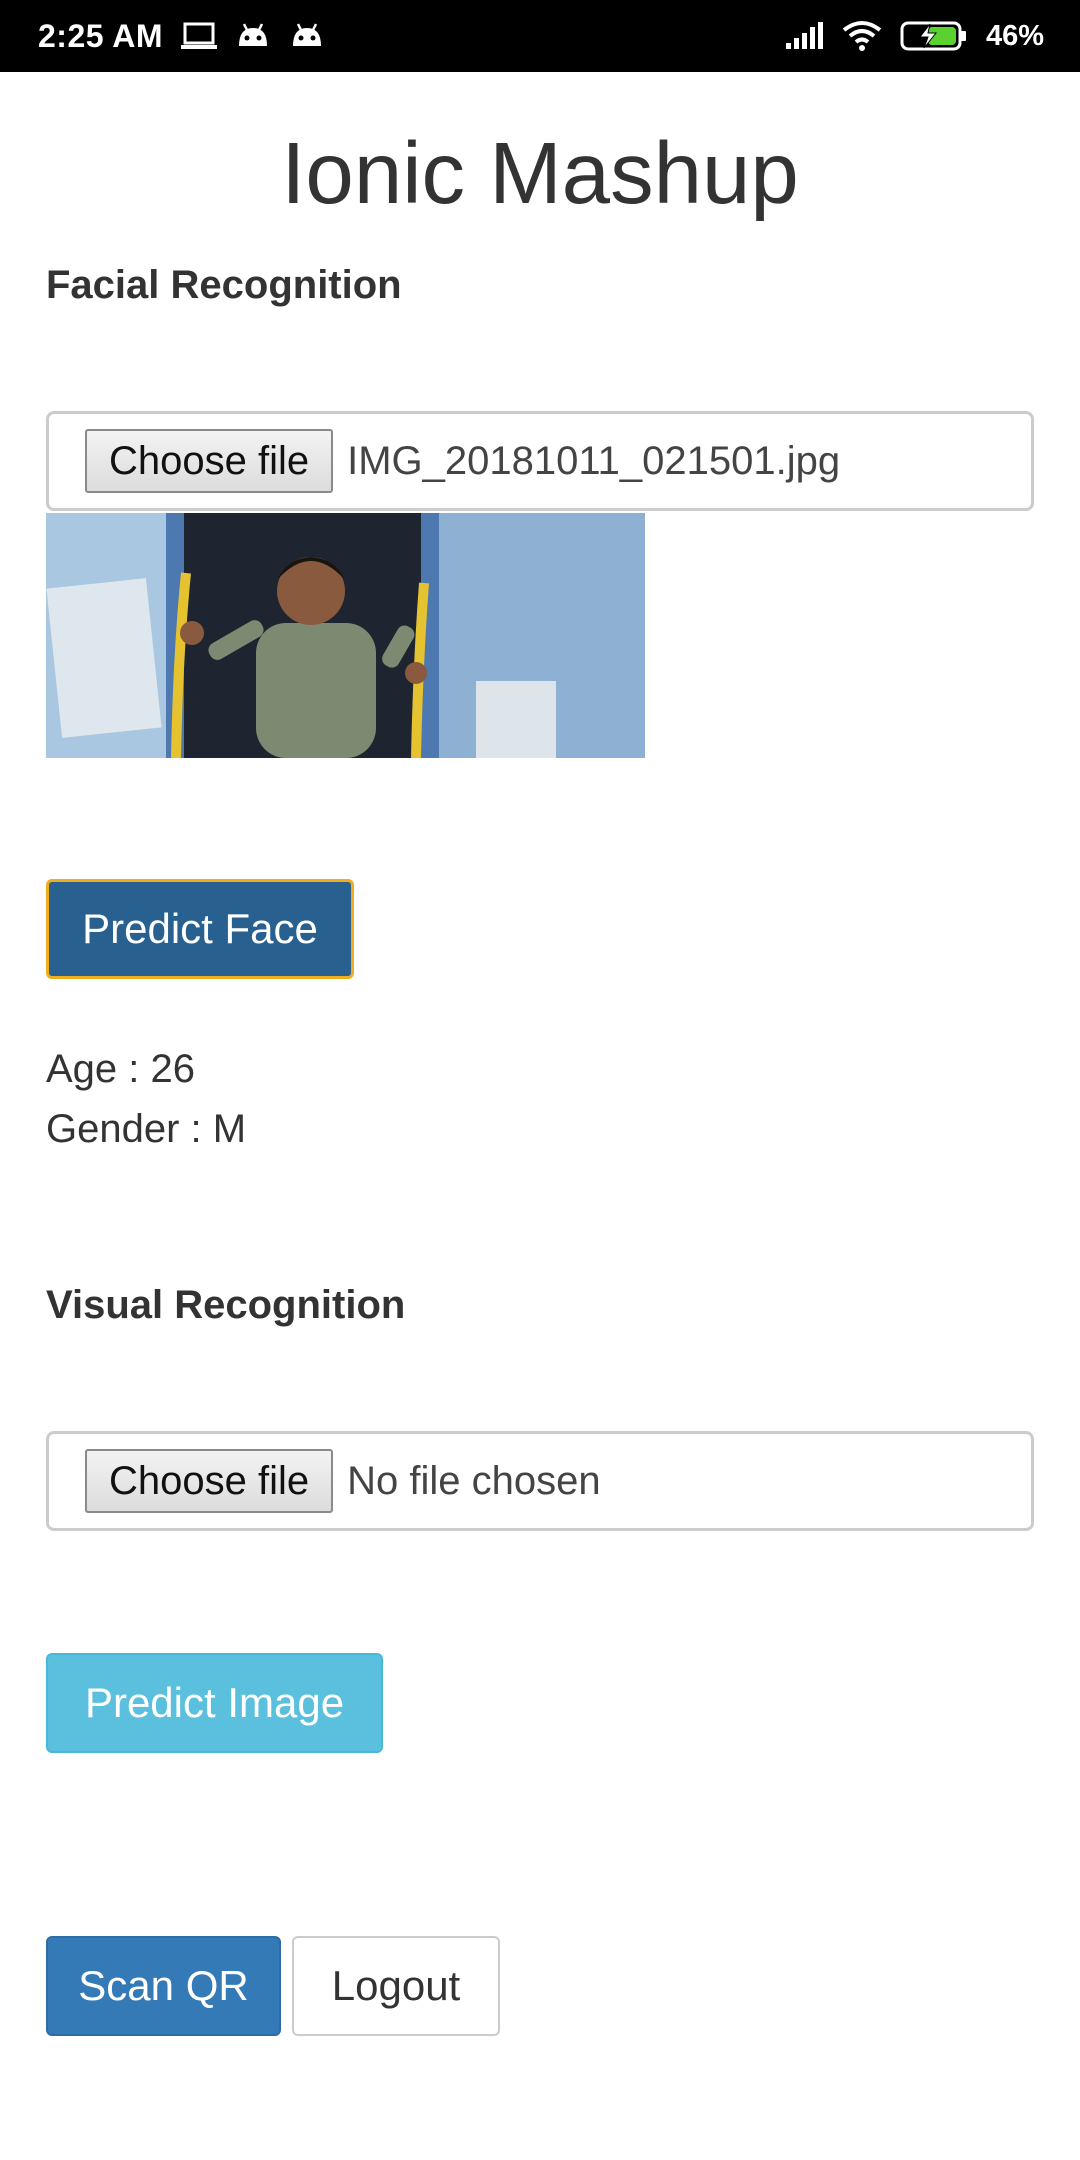 This screenshot has width=1080, height=2160. I want to click on logout-button: Logout, so click(396, 1986).